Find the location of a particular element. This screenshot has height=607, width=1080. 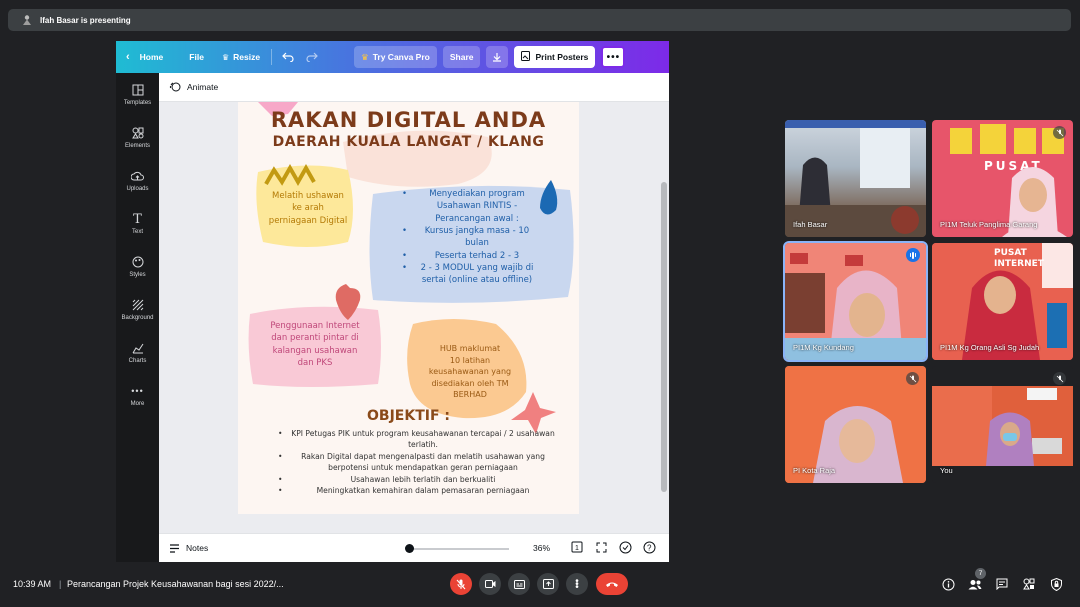

try-canva-pro-button: ♛ Try Canva Pro is located at coordinates (395, 57).